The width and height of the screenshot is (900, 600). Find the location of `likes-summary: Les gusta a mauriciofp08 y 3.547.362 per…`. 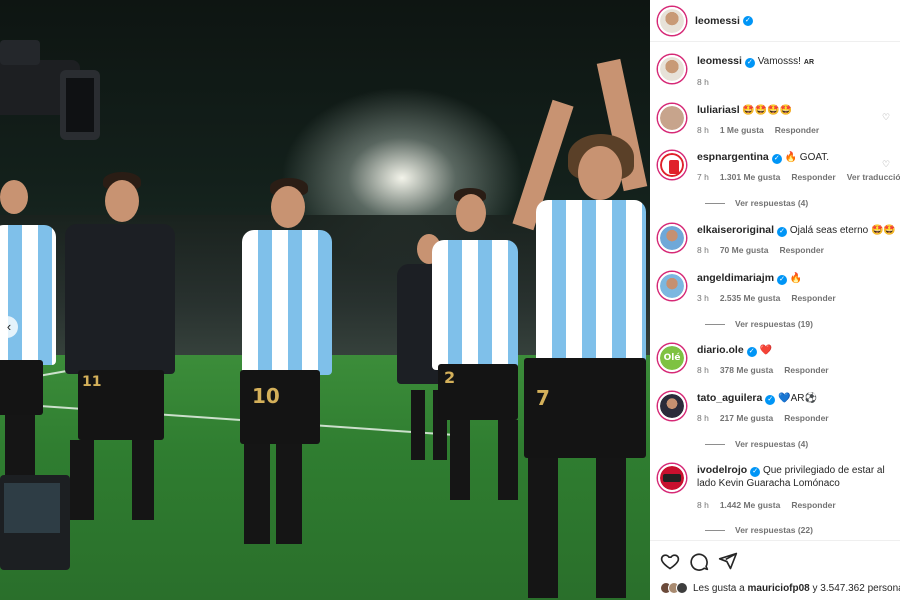

likes-summary: Les gusta a mauriciofp08 y 3.547.362 per… is located at coordinates (780, 588).